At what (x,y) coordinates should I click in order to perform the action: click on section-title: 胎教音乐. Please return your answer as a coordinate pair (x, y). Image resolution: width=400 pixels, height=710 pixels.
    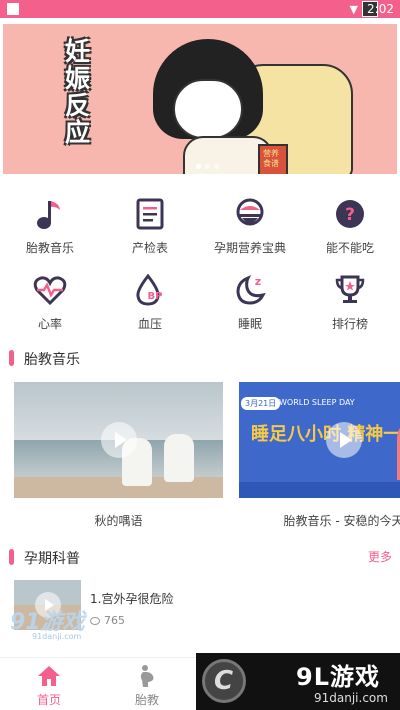
    Looking at the image, I should click on (52, 360).